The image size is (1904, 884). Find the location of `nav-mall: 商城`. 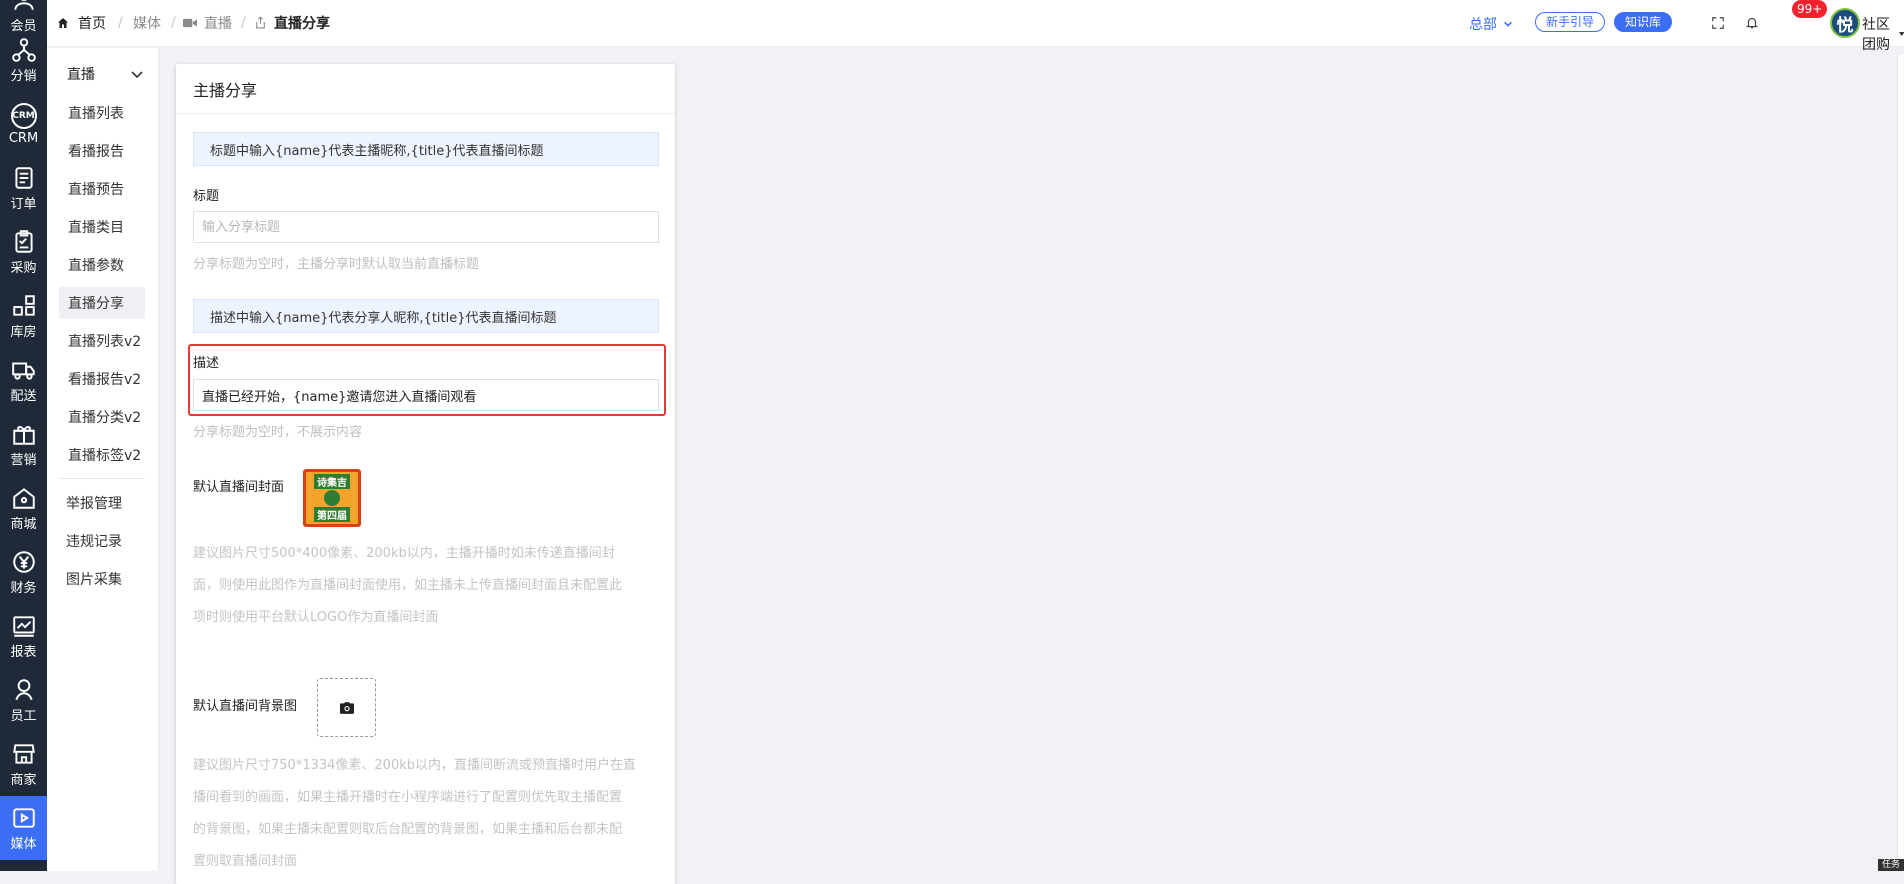

nav-mall: 商城 is located at coordinates (23, 508).